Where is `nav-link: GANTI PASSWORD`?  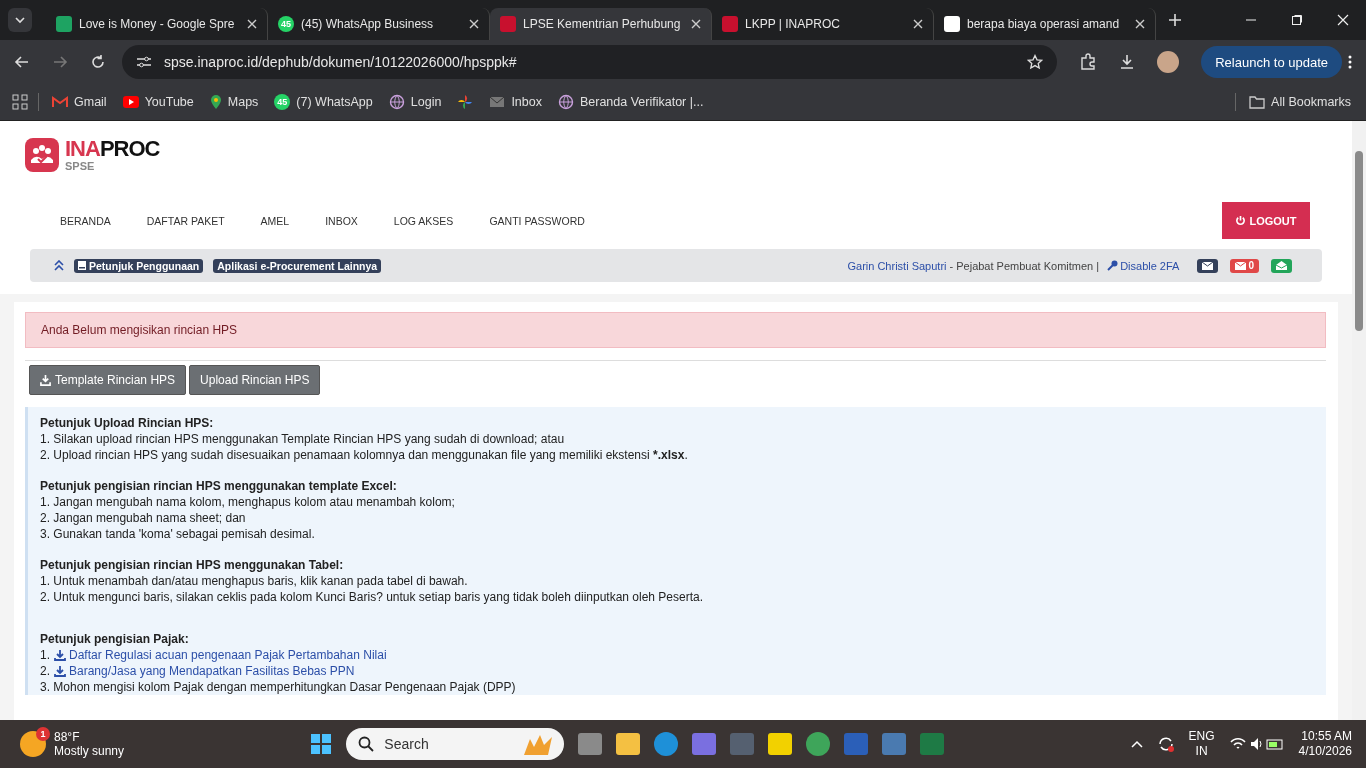
nav-link: GANTI PASSWORD is located at coordinates (537, 220).